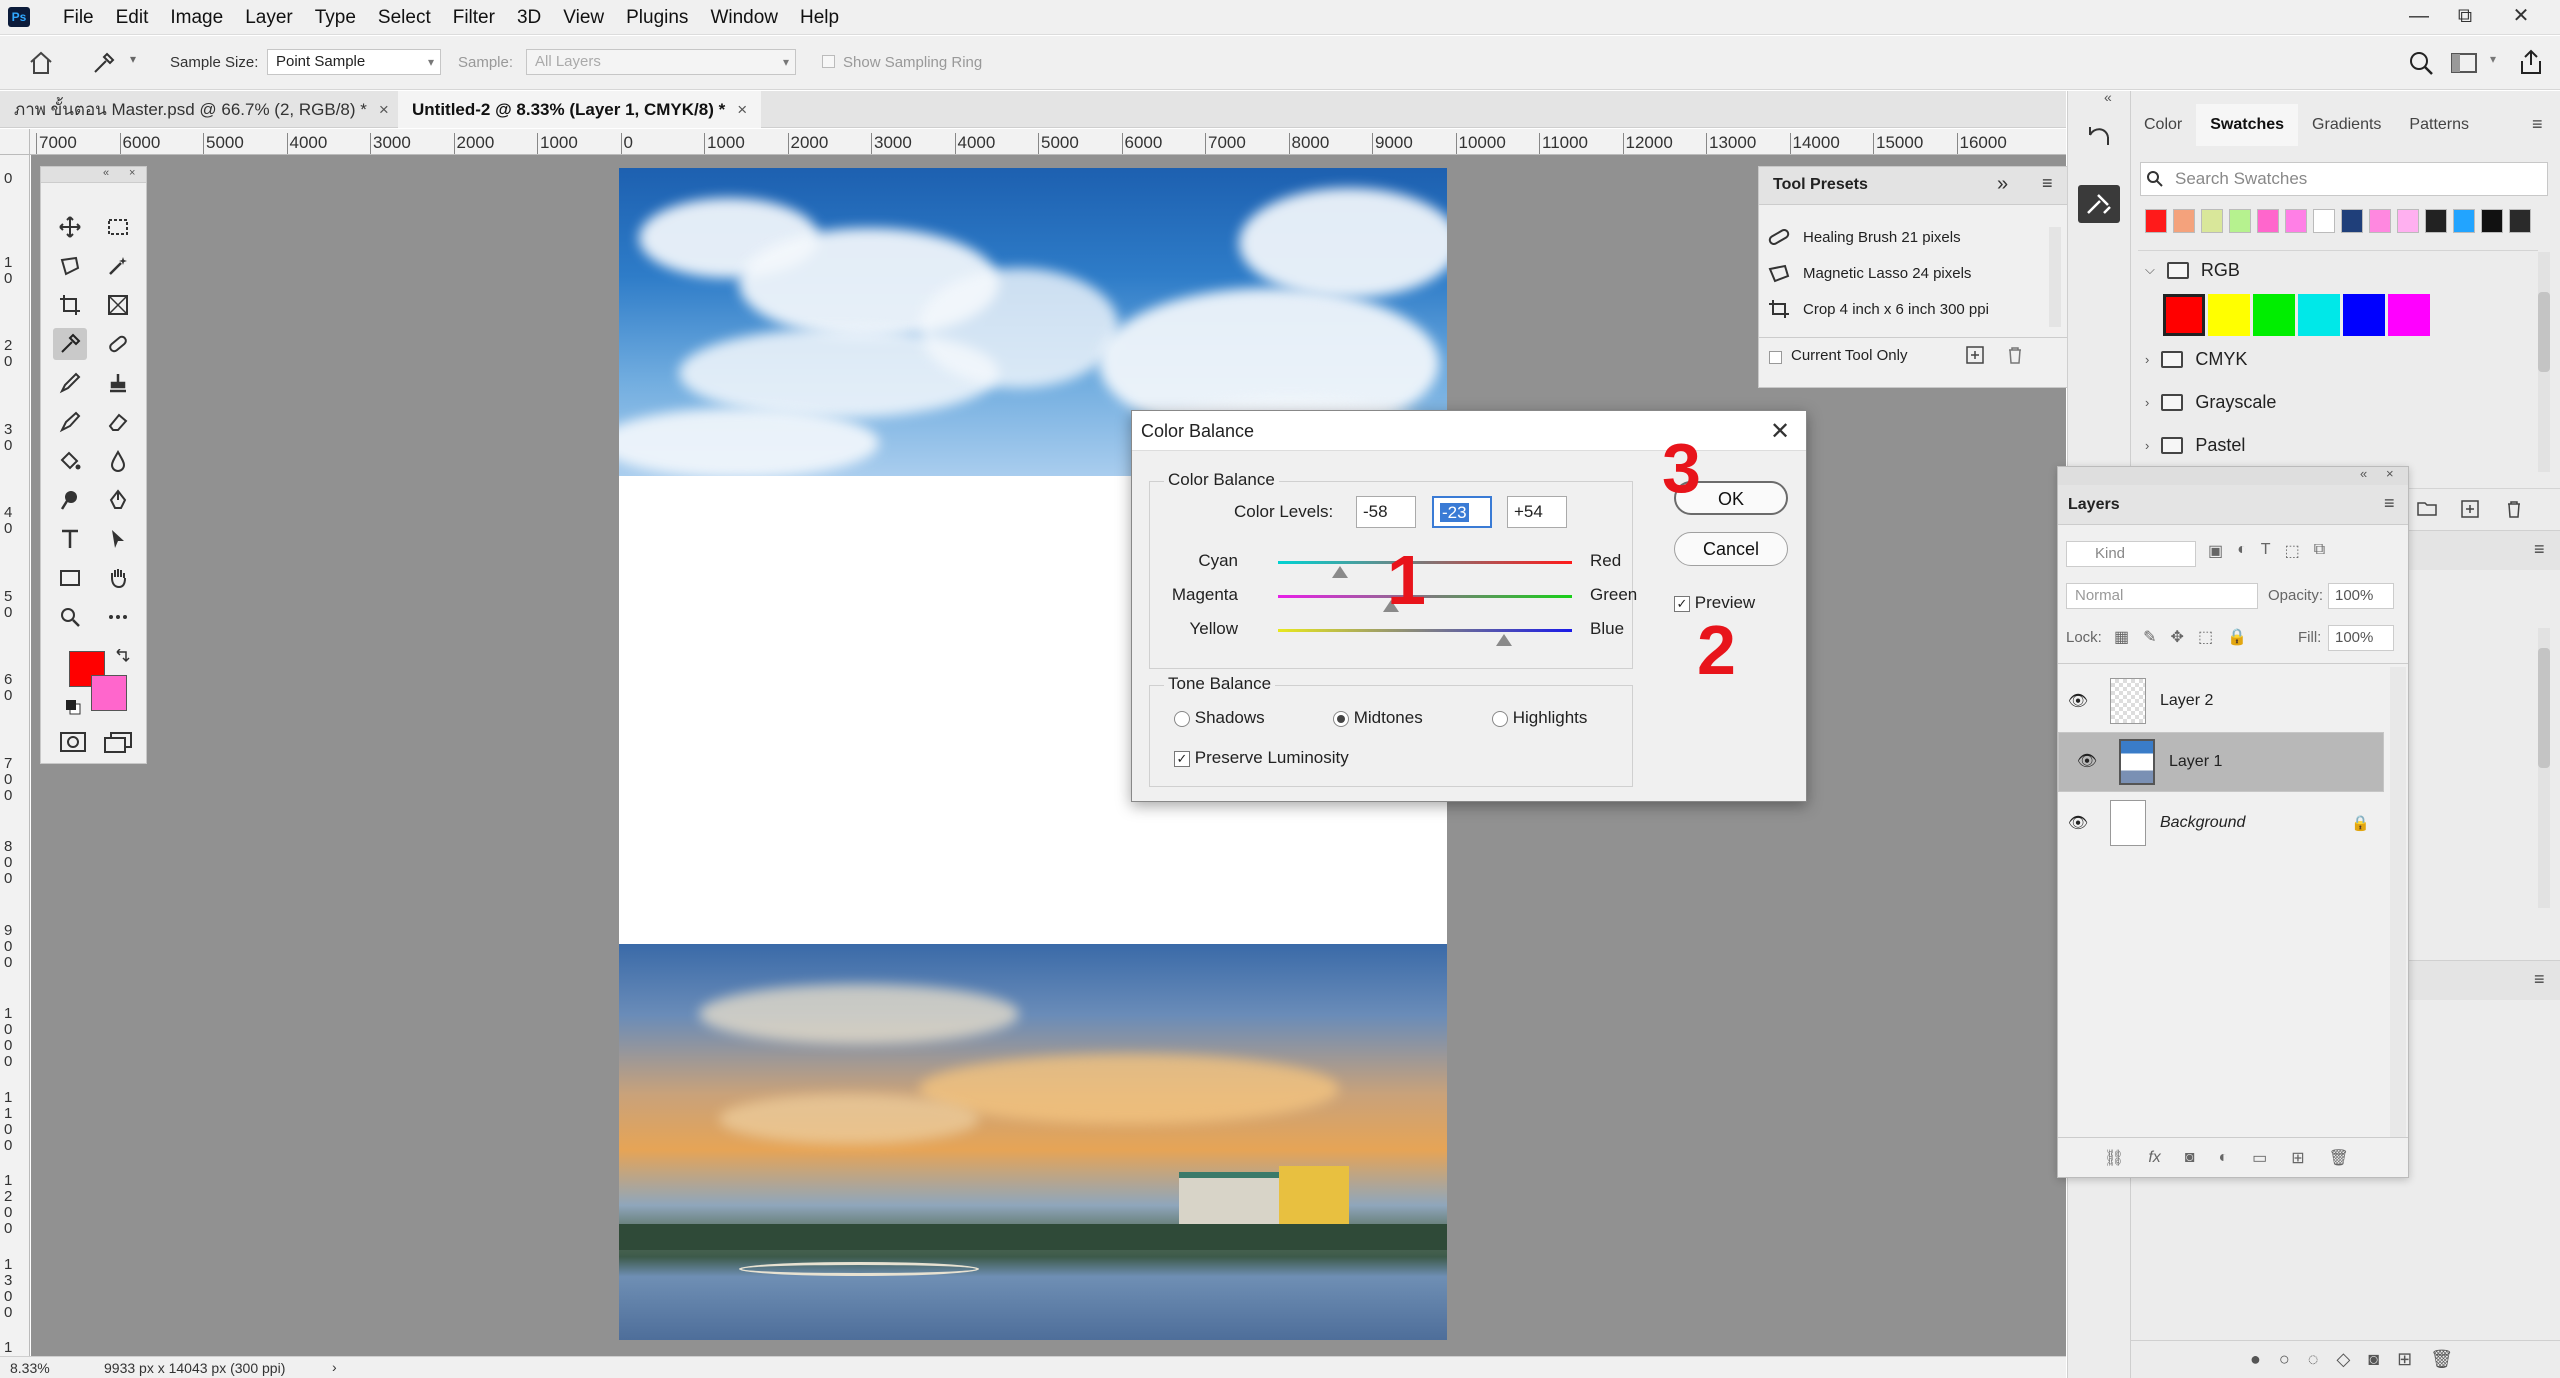 The width and height of the screenshot is (2560, 1378). What do you see at coordinates (2221, 823) in the screenshot?
I see `layer-row-background: 👁 Background 🔒` at bounding box center [2221, 823].